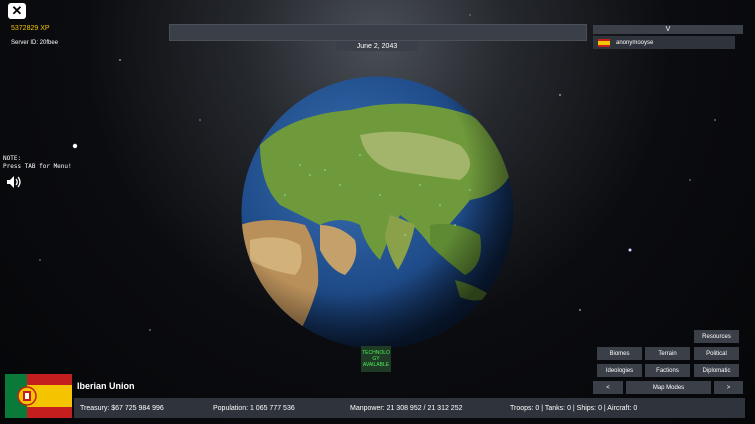 The width and height of the screenshot is (755, 424). What do you see at coordinates (716, 370) in the screenshot?
I see `map-mode-diplomatic: Diplomatic` at bounding box center [716, 370].